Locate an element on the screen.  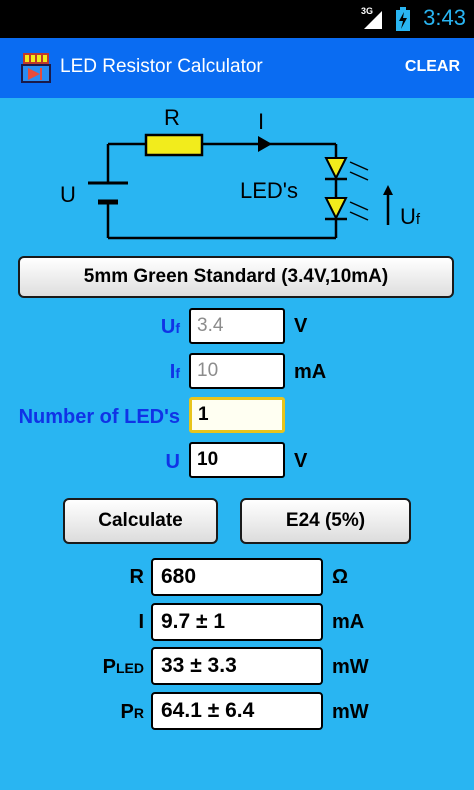
result-r-value: 680 is located at coordinates (237, 577).